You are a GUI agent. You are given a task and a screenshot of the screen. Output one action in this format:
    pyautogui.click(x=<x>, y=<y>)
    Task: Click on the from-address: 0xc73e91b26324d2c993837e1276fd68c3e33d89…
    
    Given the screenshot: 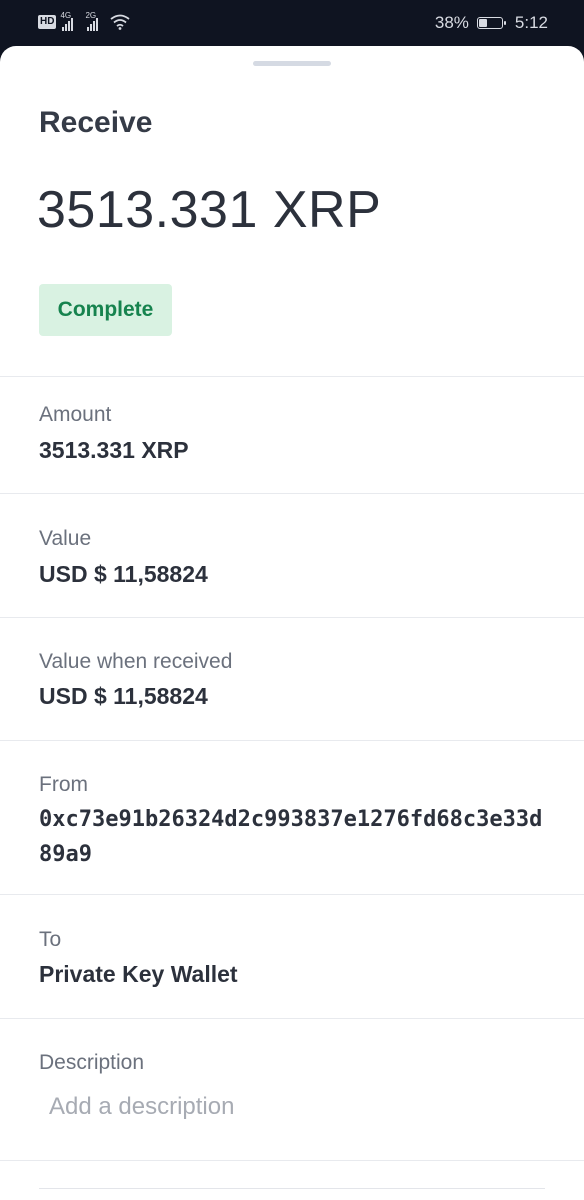 What is the action you would take?
    pyautogui.click(x=294, y=837)
    